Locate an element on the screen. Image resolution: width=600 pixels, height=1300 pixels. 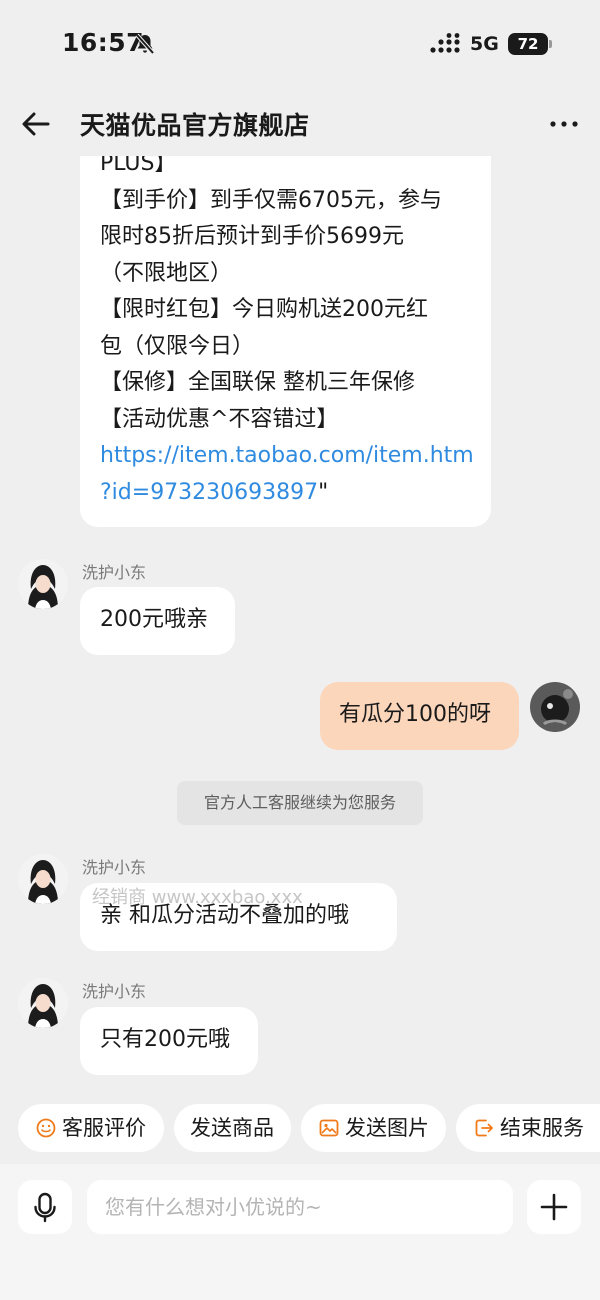
message-input is located at coordinates (300, 1207).